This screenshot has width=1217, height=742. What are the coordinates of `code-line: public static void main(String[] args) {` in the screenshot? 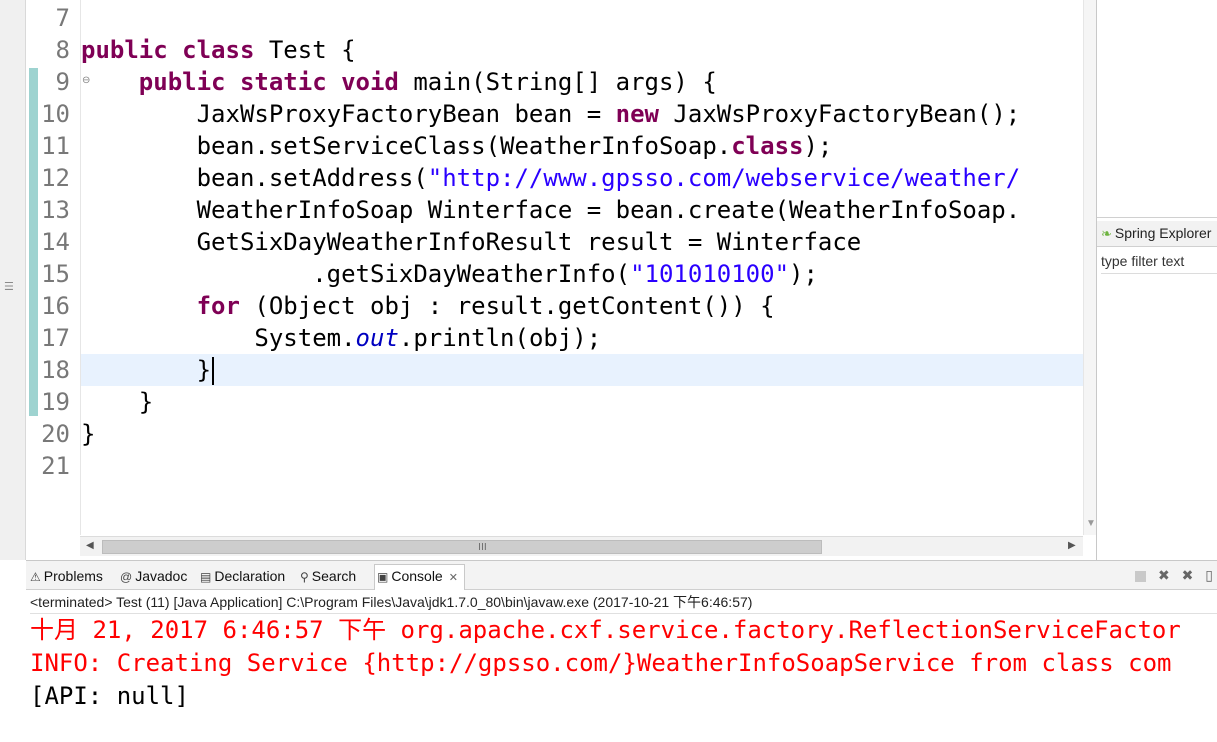 It's located at (399, 82).